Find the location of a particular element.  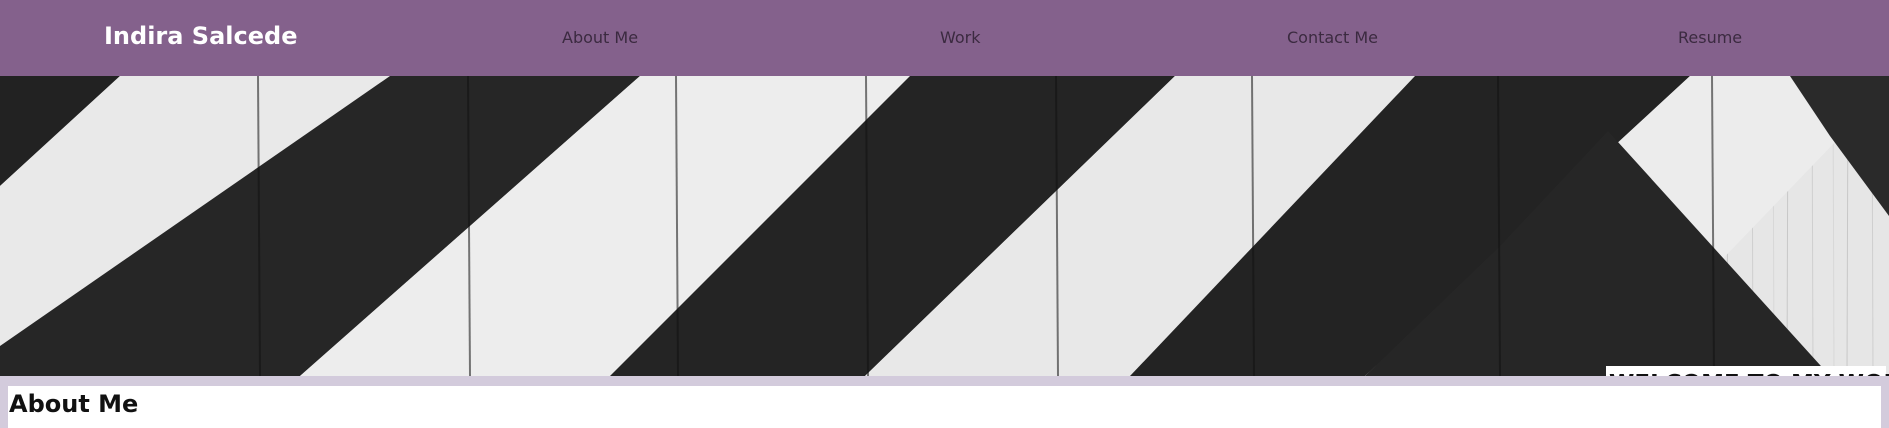

nav-link-contact-me: Contact Me is located at coordinates (1332, 37).